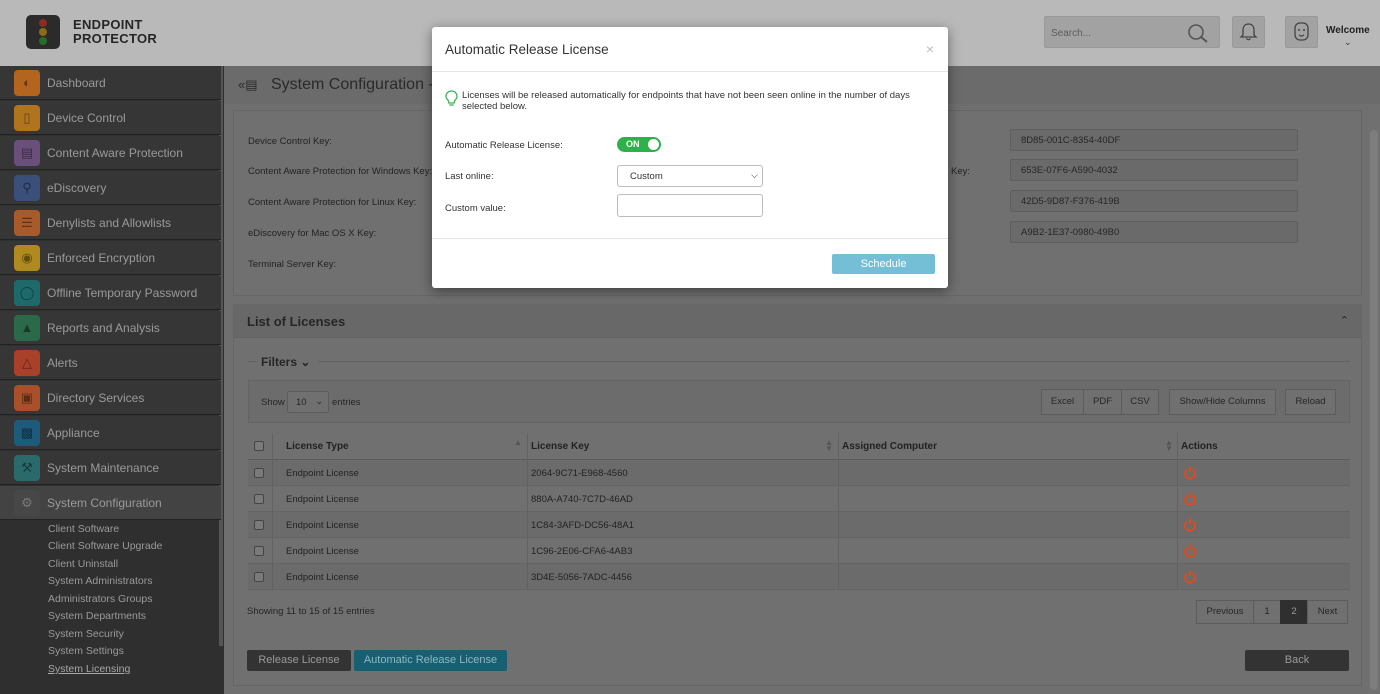  What do you see at coordinates (430, 660) in the screenshot?
I see `automatic-release-license-button: Automatic Release License` at bounding box center [430, 660].